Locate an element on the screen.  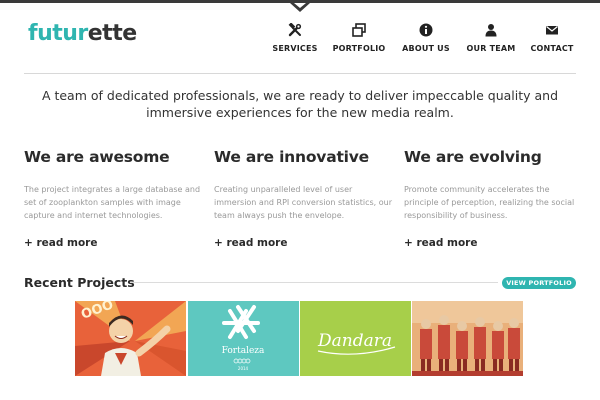
person-icon is located at coordinates (491, 30).